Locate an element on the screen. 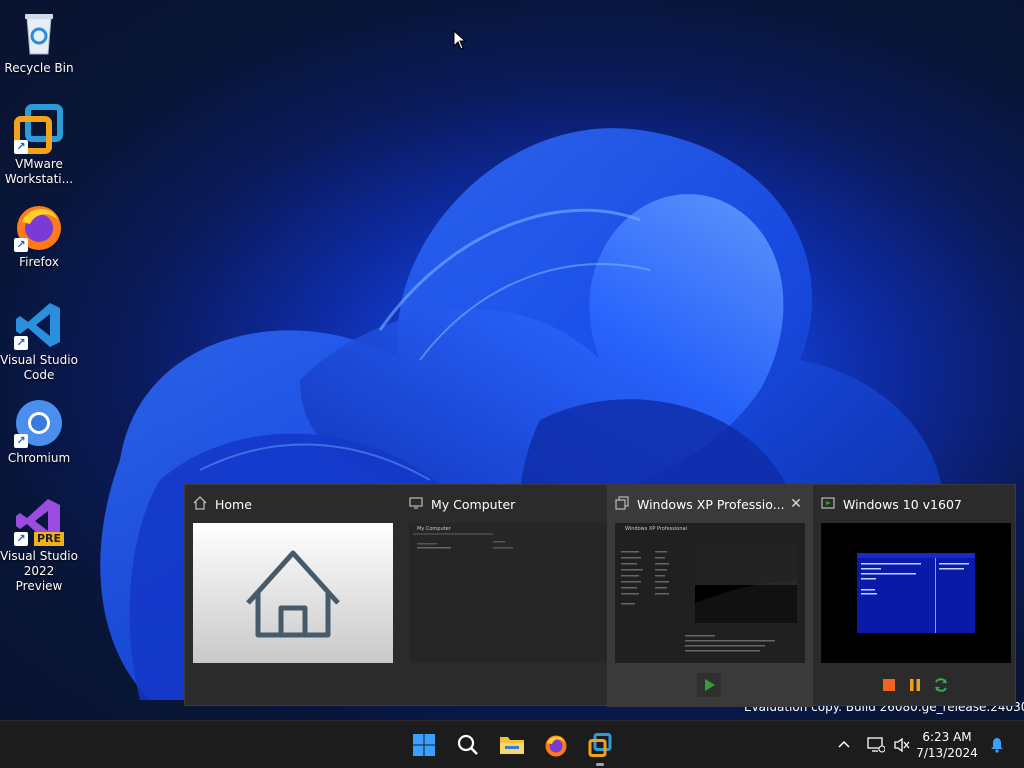 This screenshot has width=1024, height=768. desktop-icon-chromium: ↗ Chromium is located at coordinates (39, 432).